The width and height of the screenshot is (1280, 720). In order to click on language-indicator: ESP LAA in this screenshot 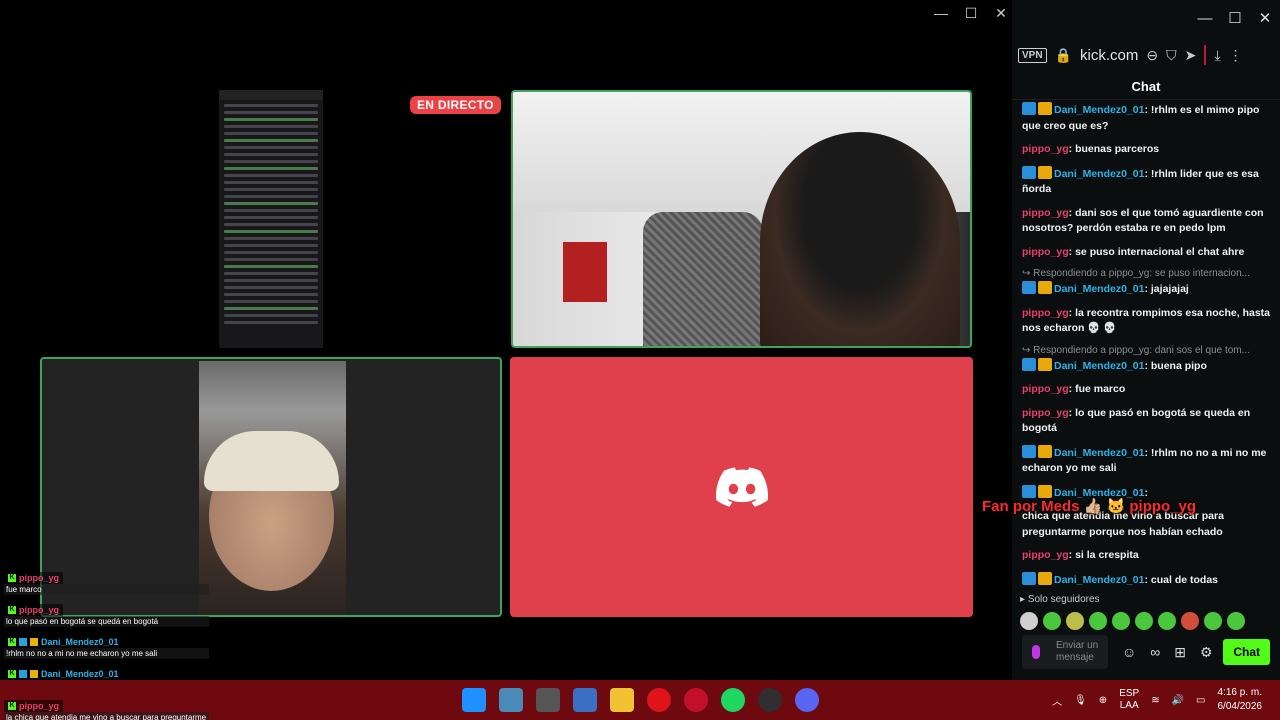, I will do `click(1129, 700)`.